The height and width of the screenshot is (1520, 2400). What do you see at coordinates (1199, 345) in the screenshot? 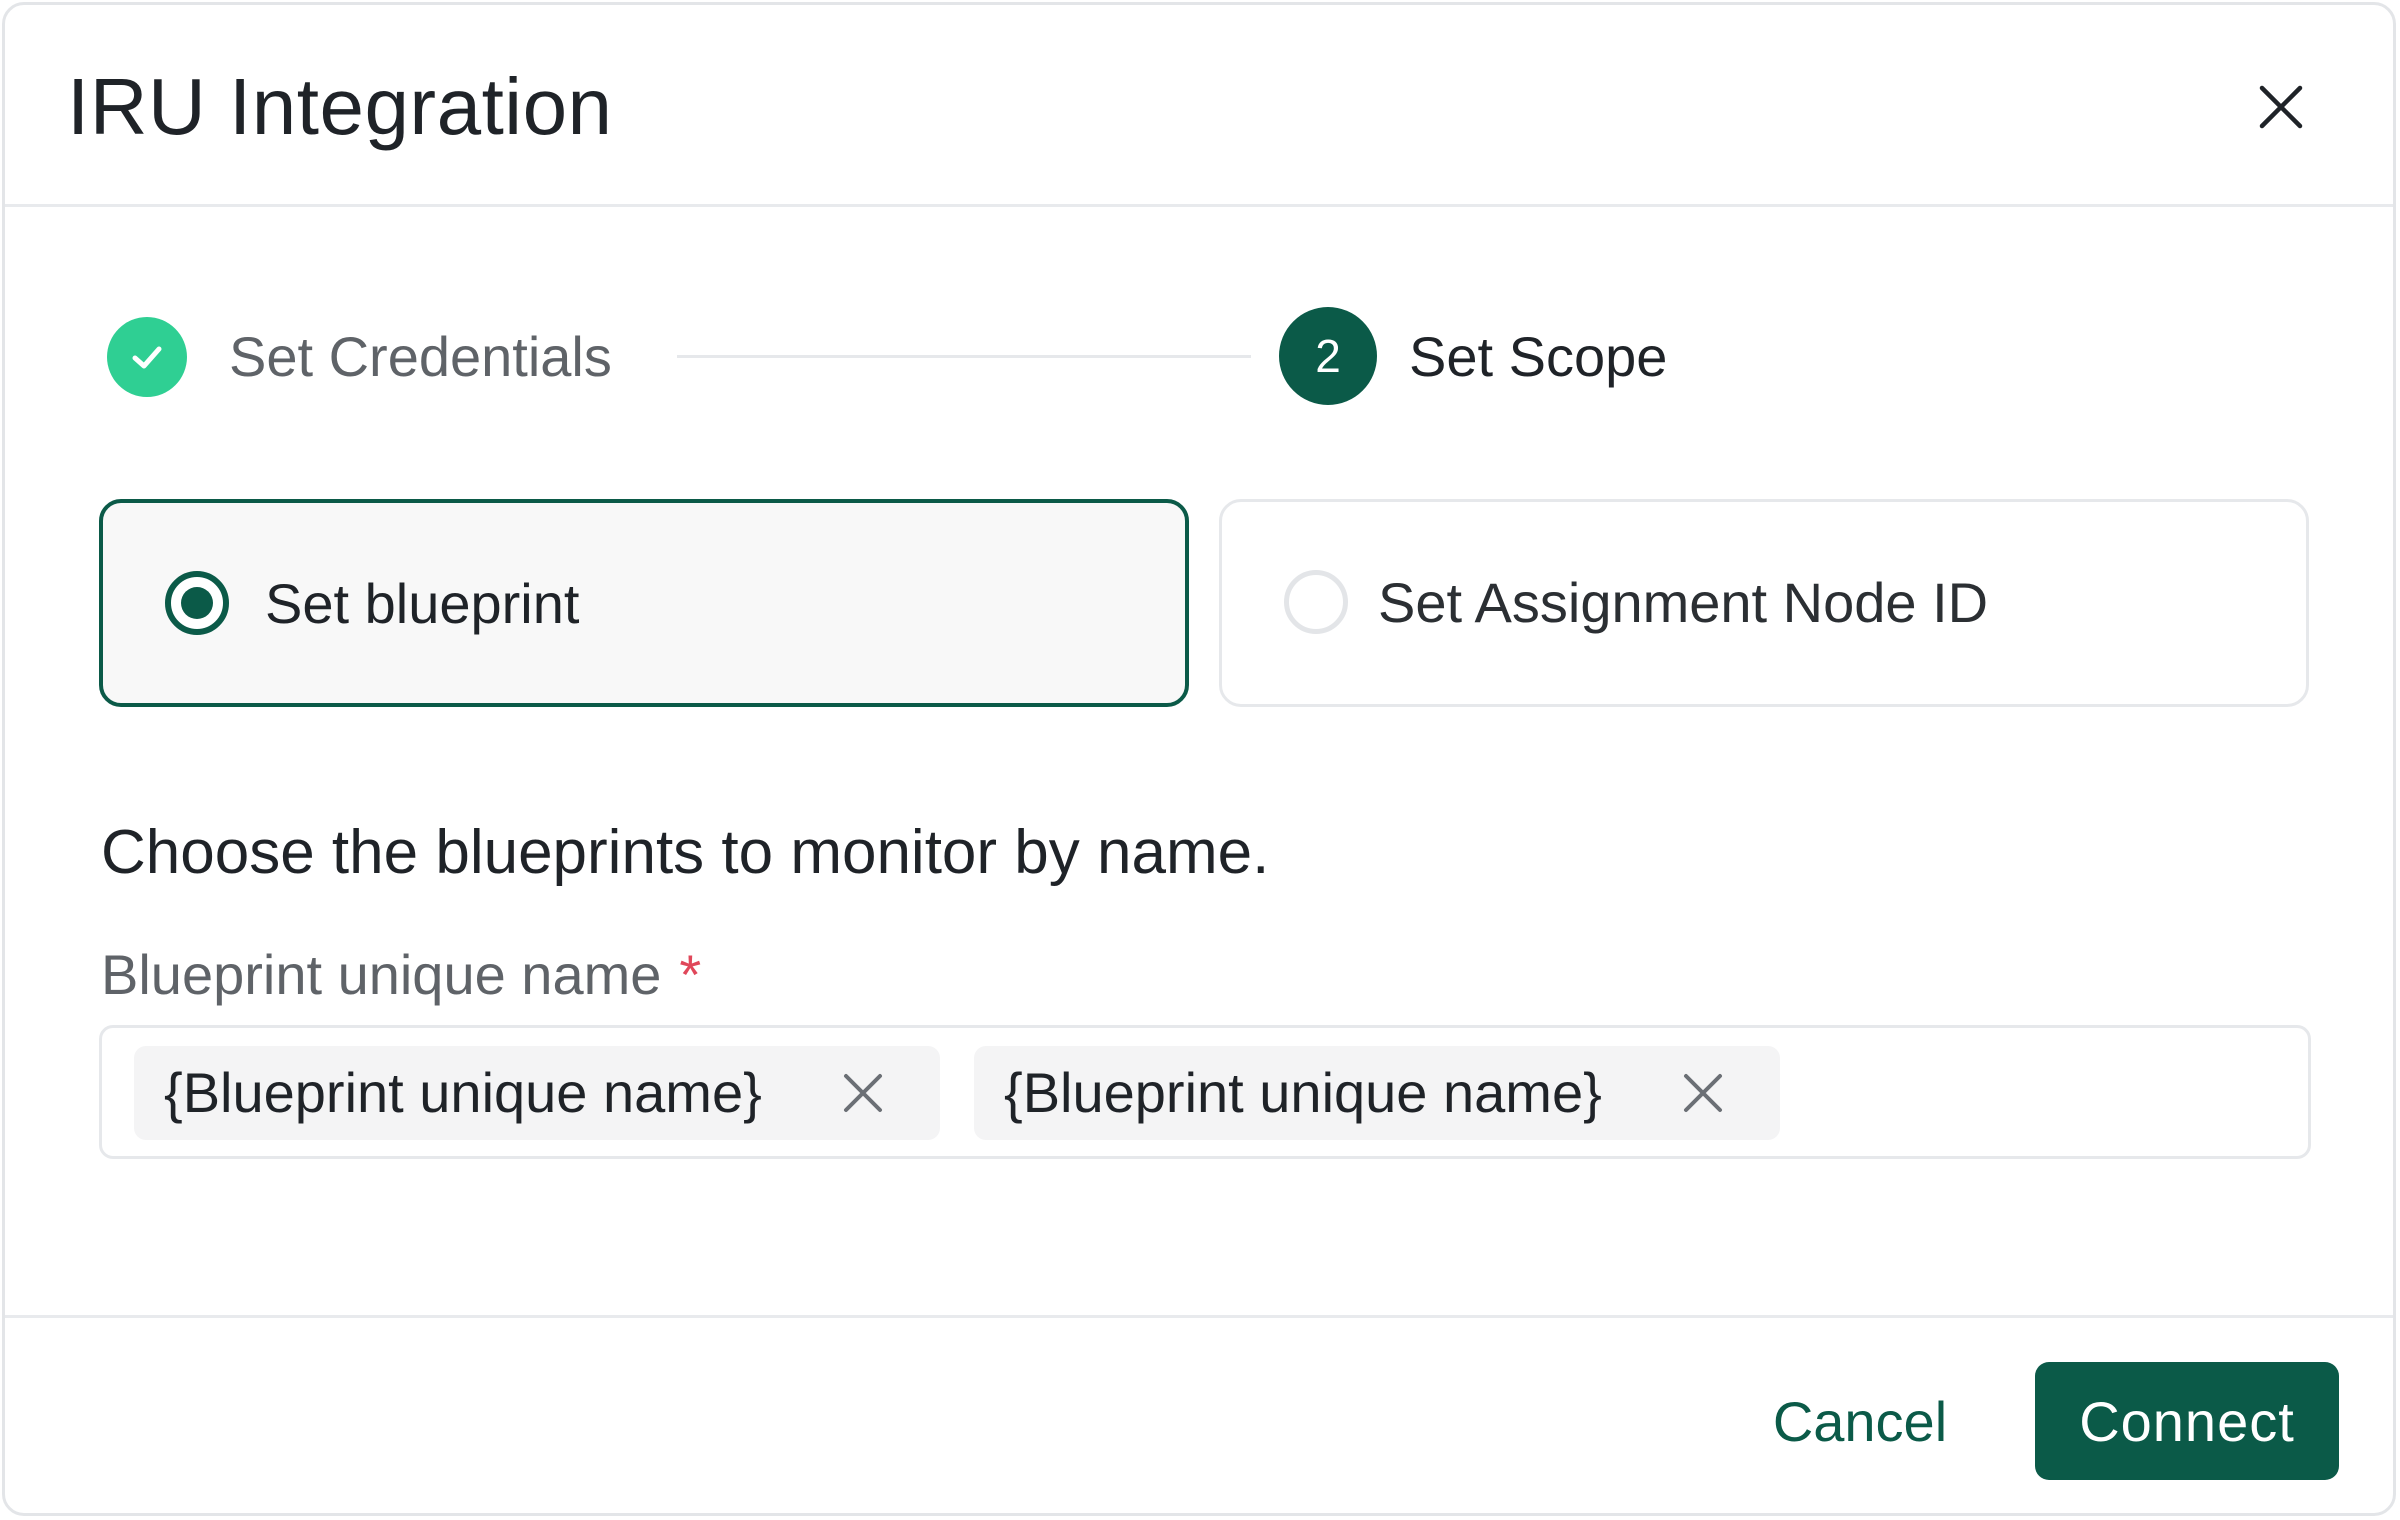
I see `stepper: Set Credentials 2 Set Scope` at bounding box center [1199, 345].